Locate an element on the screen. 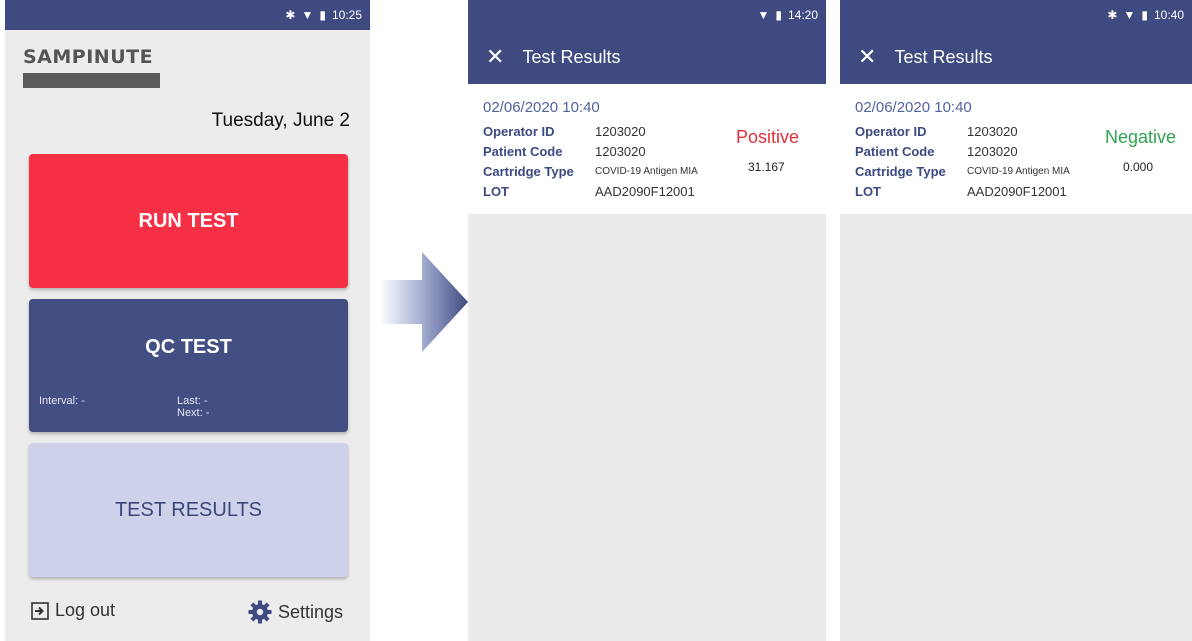  test-results-label: TEST RESULTS is located at coordinates (188, 509).